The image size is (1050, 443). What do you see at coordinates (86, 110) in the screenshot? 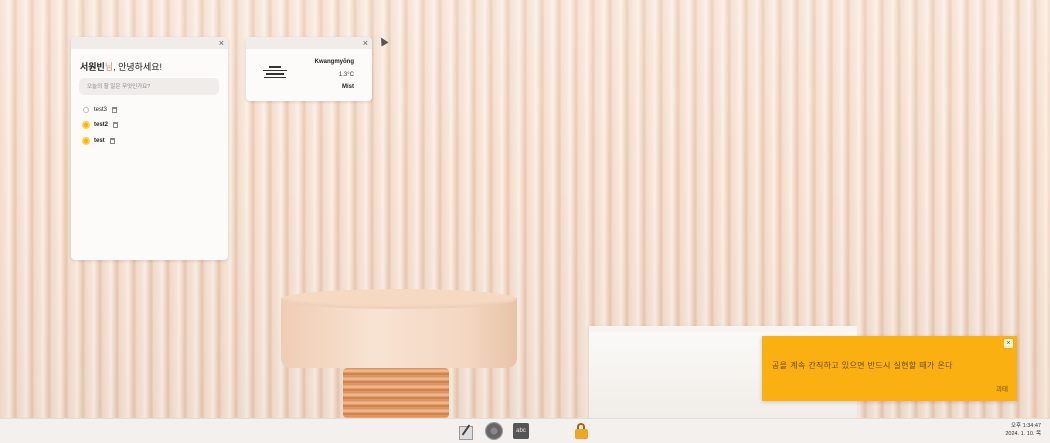
I see `todo-checkbox` at bounding box center [86, 110].